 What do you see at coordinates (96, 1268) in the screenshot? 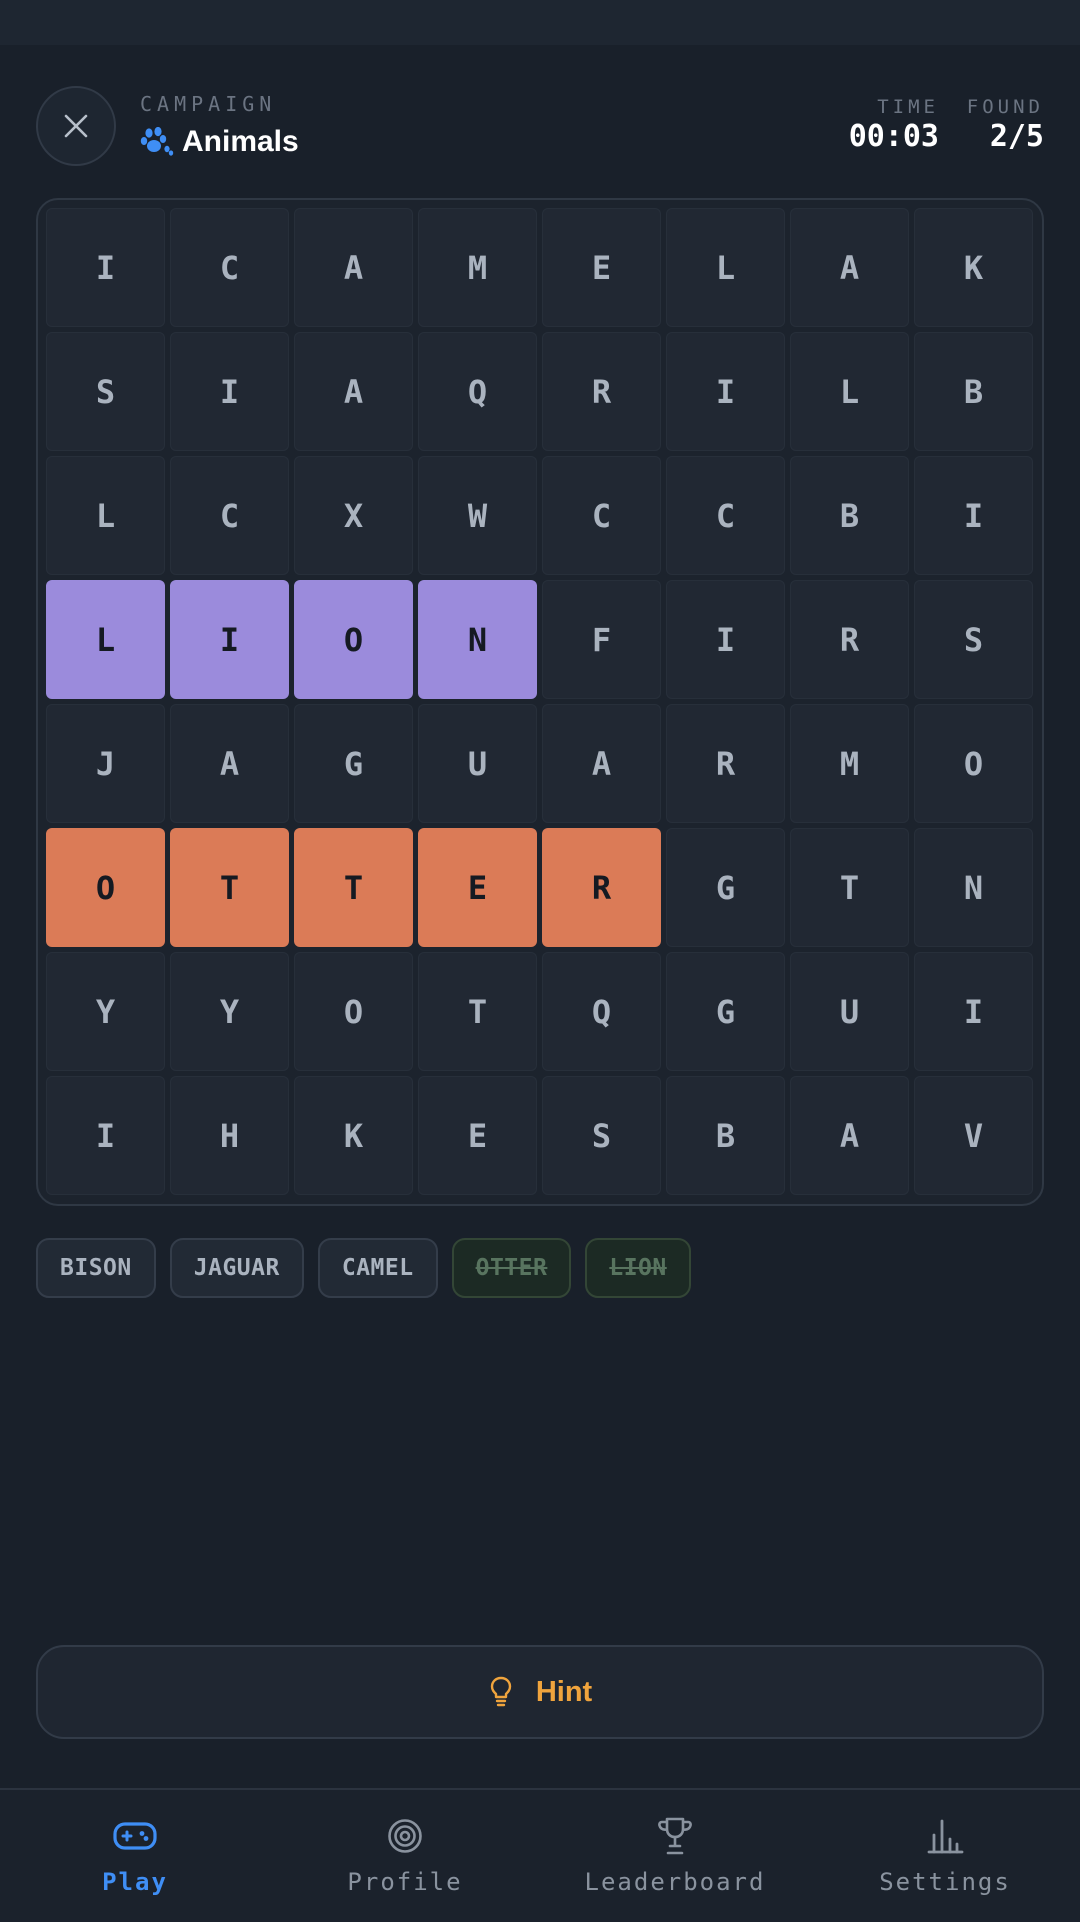
I see `word-chip: BISON` at bounding box center [96, 1268].